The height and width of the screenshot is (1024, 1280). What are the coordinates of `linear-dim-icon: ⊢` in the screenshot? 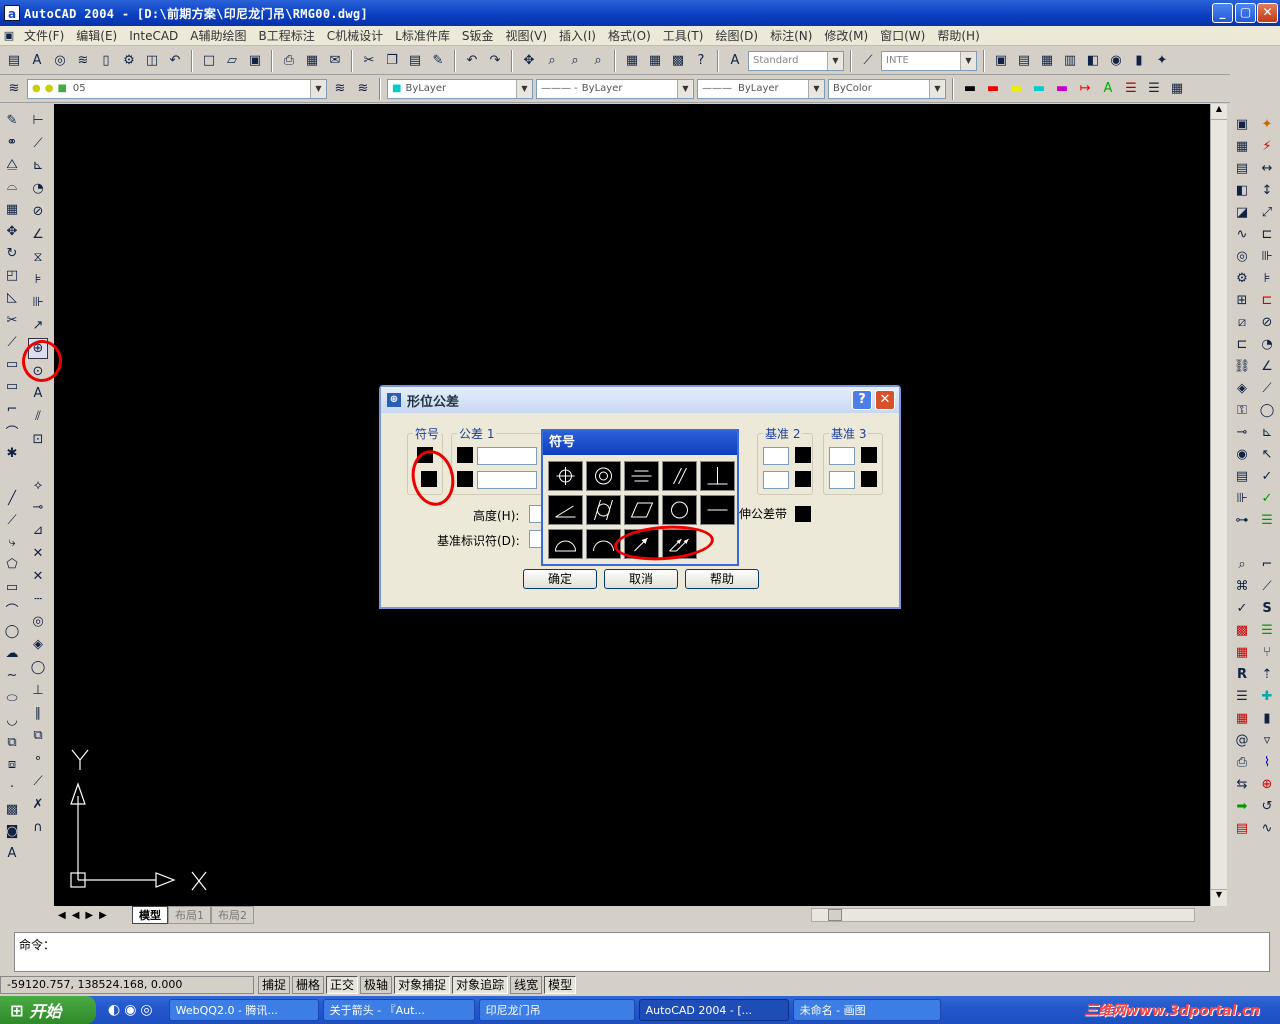 It's located at (38, 120).